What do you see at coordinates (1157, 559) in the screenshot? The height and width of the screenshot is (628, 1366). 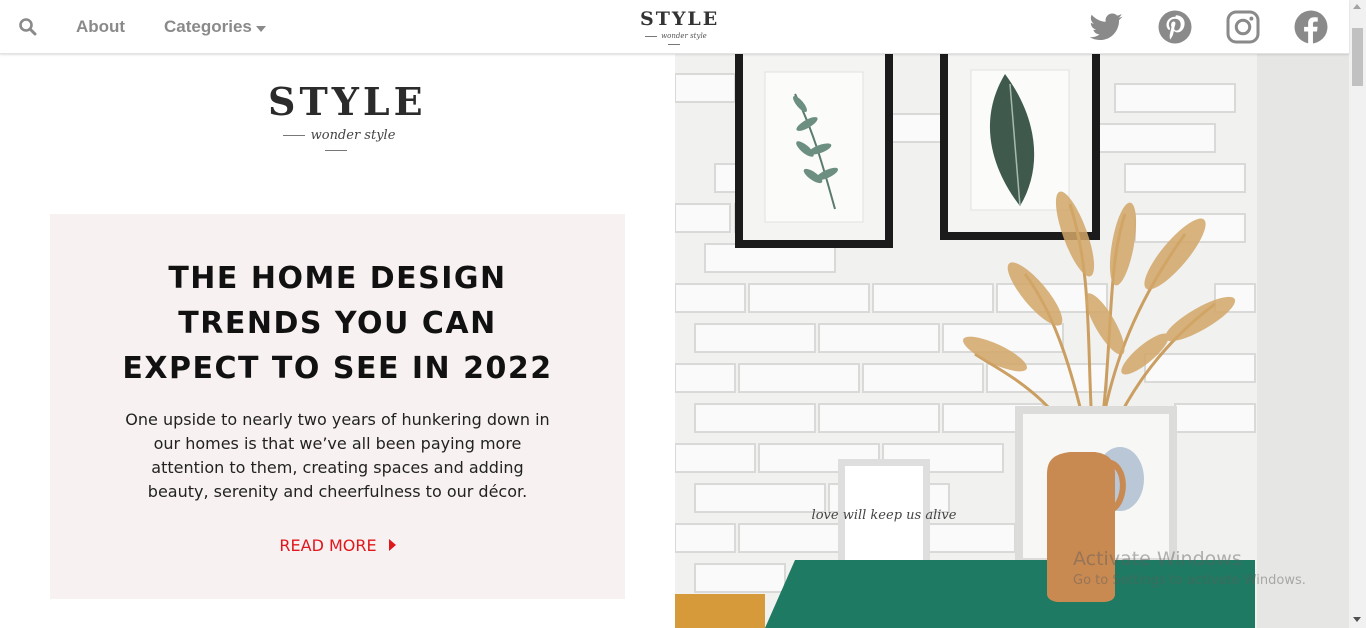 I see `watermark-title: Activate Windows` at bounding box center [1157, 559].